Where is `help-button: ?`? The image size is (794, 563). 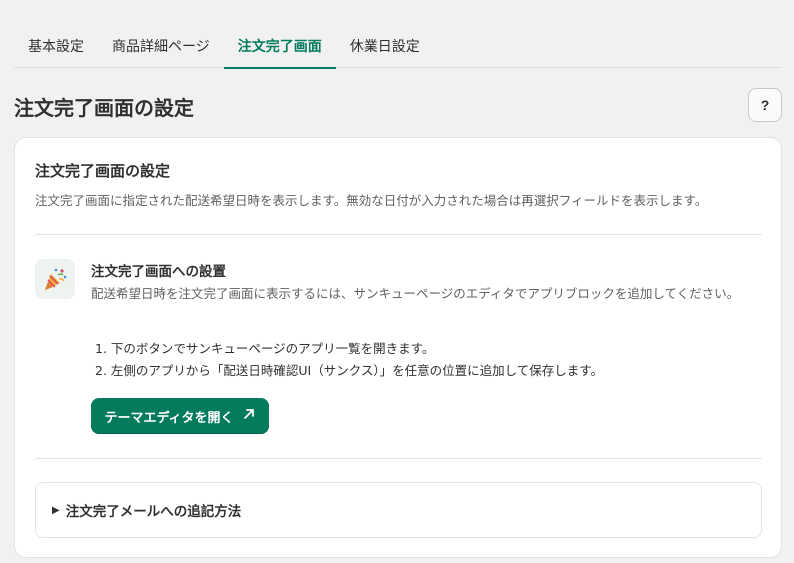 help-button: ? is located at coordinates (765, 105).